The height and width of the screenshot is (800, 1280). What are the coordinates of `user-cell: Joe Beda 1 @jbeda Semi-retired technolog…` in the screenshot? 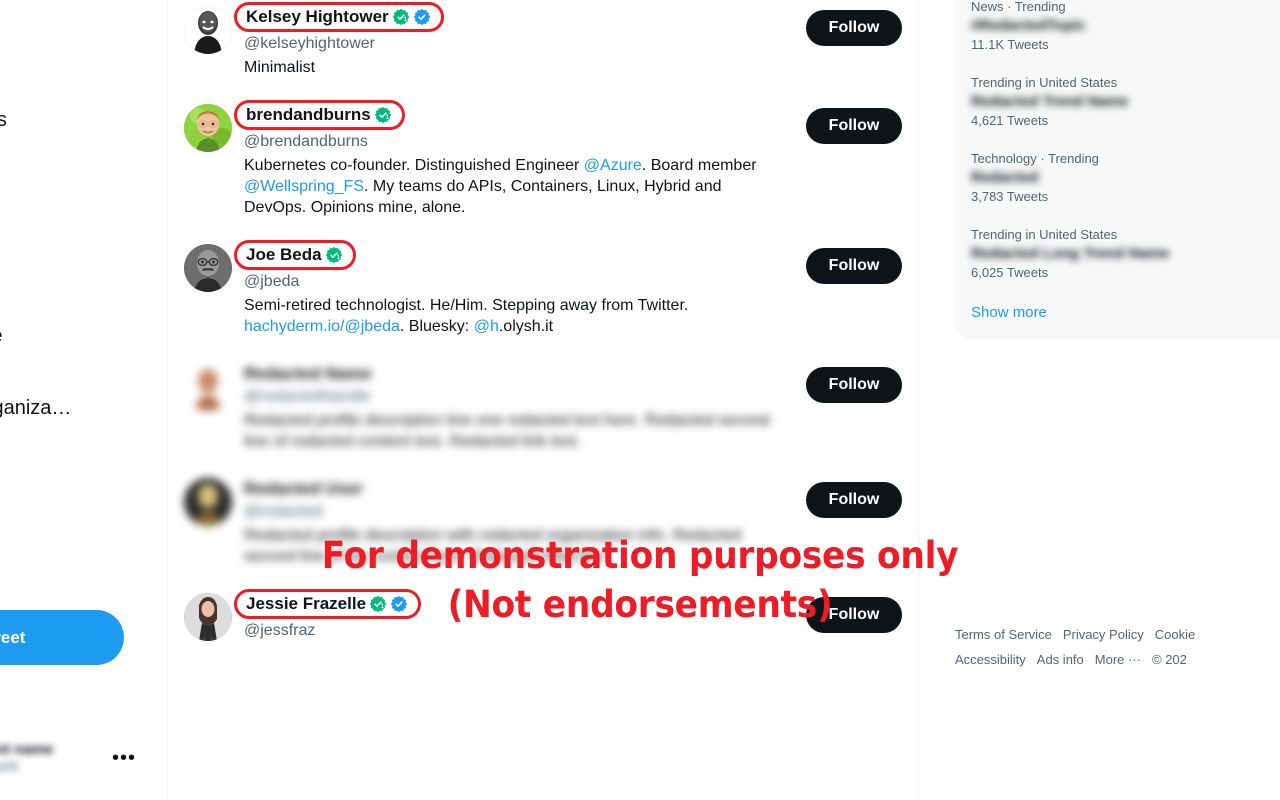 It's located at (543, 289).